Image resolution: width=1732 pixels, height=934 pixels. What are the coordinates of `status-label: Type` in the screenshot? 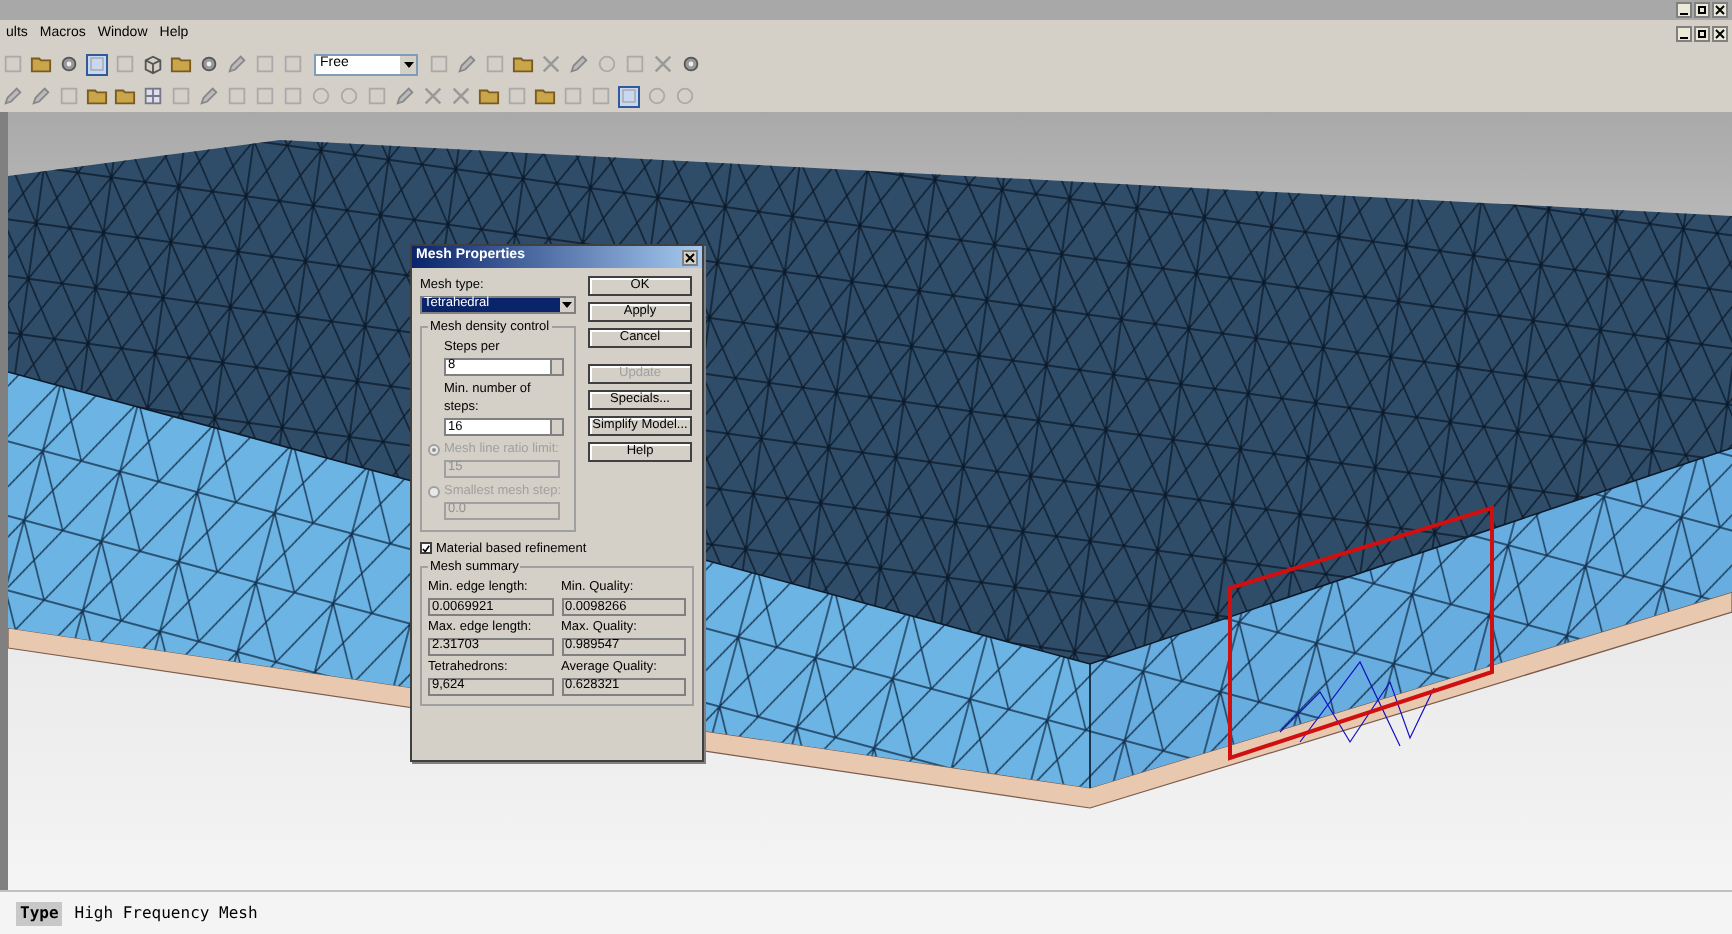 It's located at (39, 913).